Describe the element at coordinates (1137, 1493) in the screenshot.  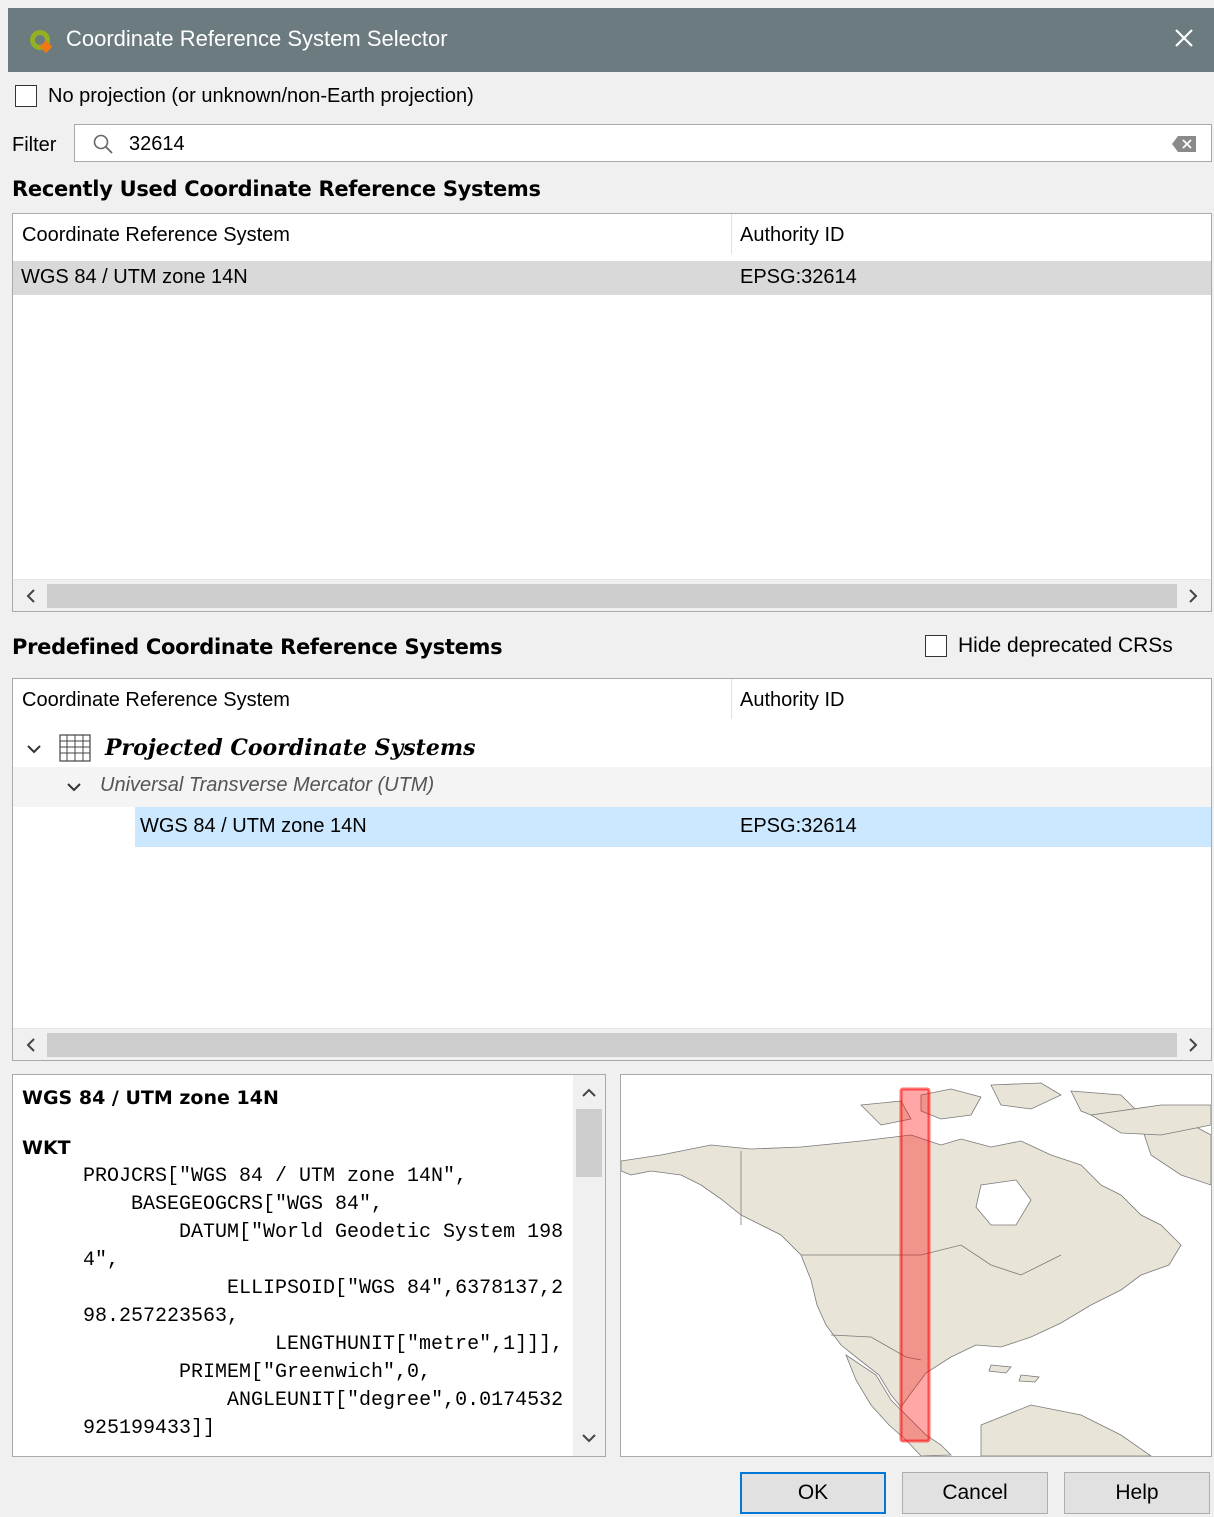
I see `help-button: Help` at that location.